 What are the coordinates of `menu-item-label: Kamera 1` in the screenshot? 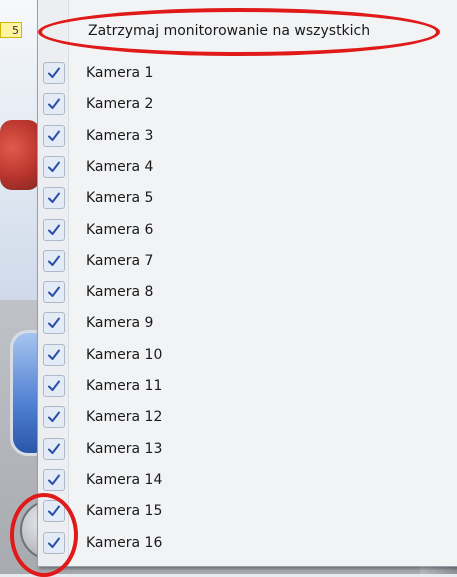 It's located at (120, 73).